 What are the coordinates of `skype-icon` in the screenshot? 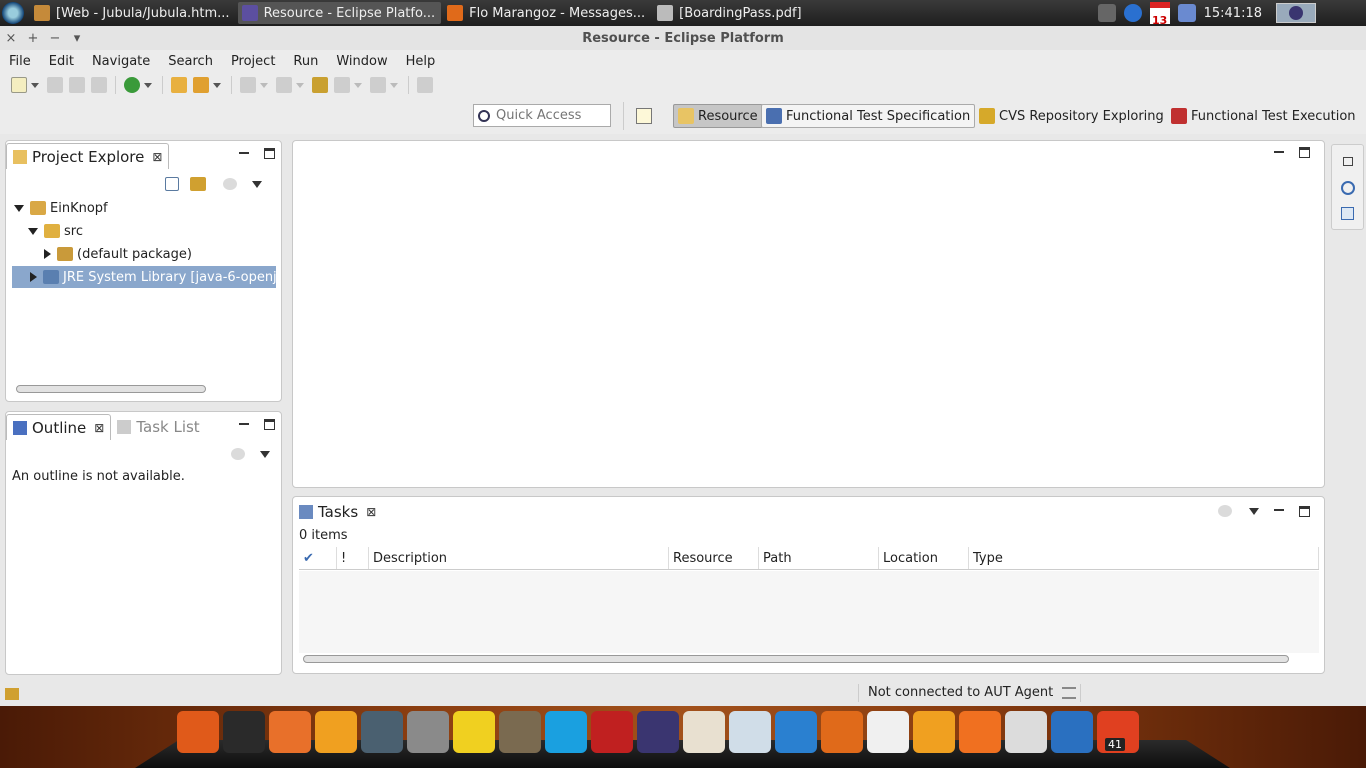 It's located at (566, 732).